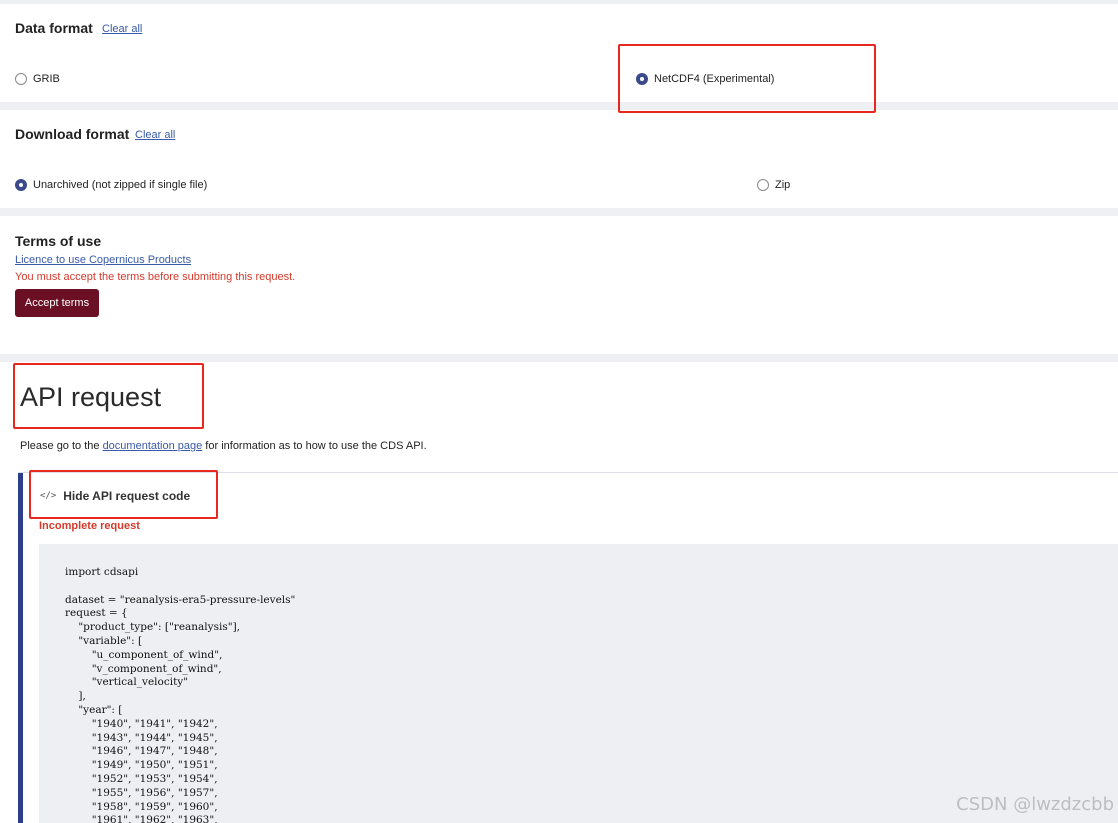  What do you see at coordinates (20, 648) in the screenshot?
I see `code-block-accent-bar` at bounding box center [20, 648].